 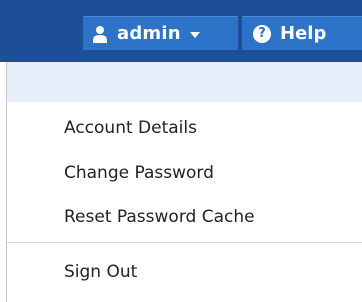 What do you see at coordinates (262, 33) in the screenshot?
I see `question-circle-icon: ?` at bounding box center [262, 33].